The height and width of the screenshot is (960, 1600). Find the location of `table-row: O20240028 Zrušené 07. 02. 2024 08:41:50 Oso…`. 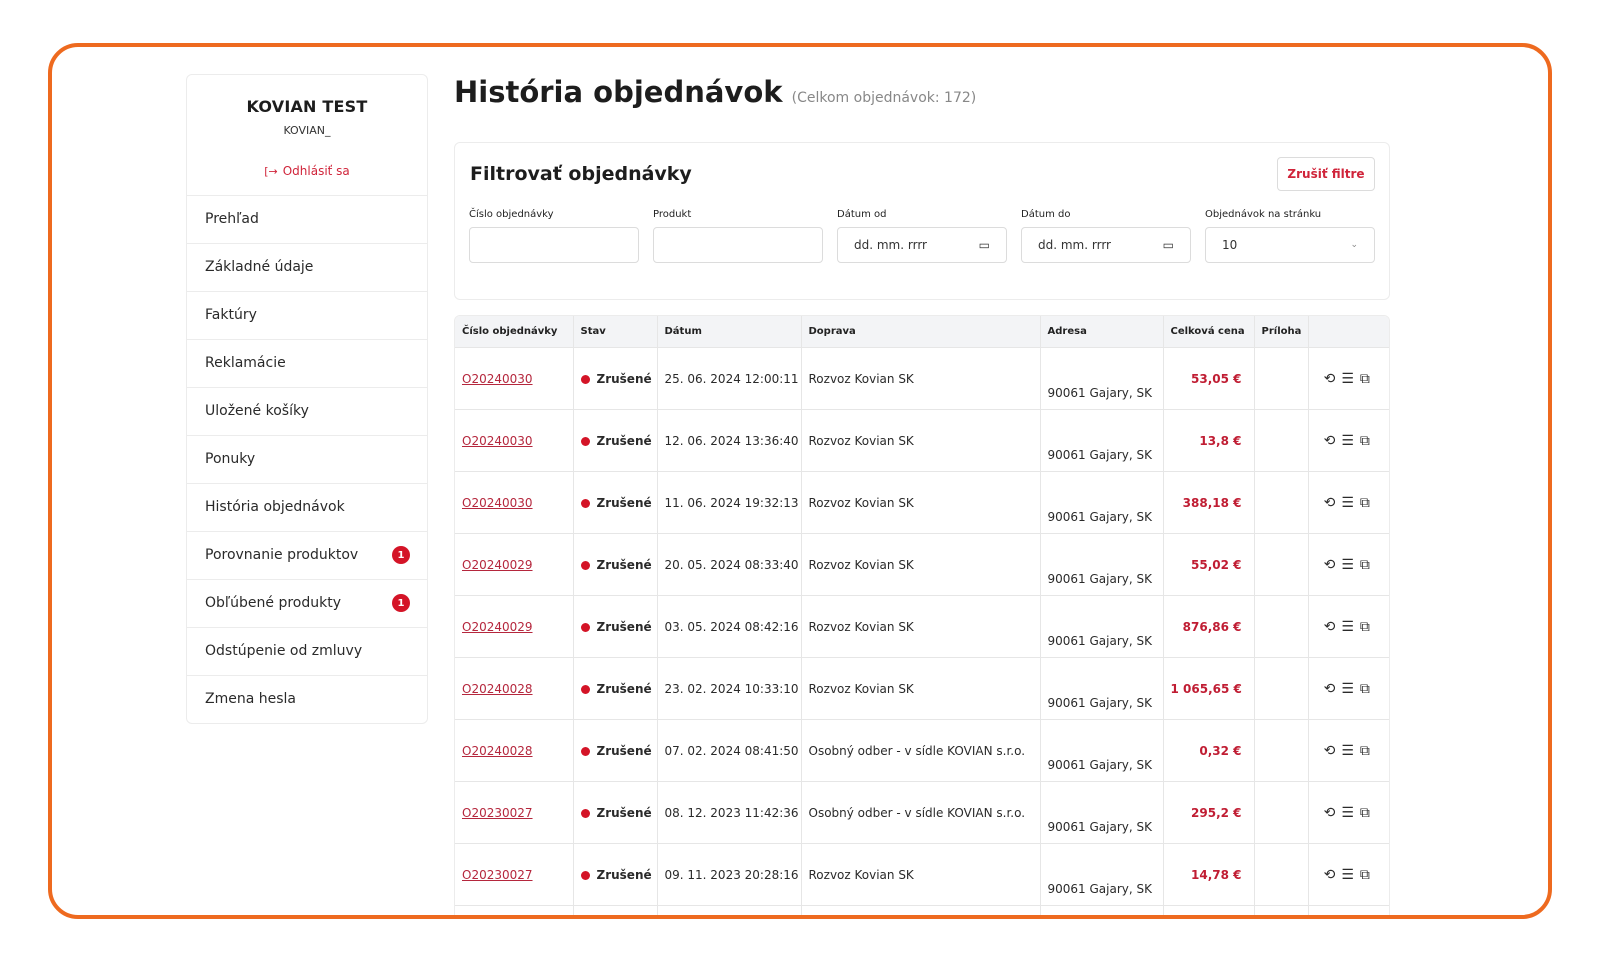

table-row: O20240028 Zrušené 07. 02. 2024 08:41:50 Oso… is located at coordinates (922, 750).